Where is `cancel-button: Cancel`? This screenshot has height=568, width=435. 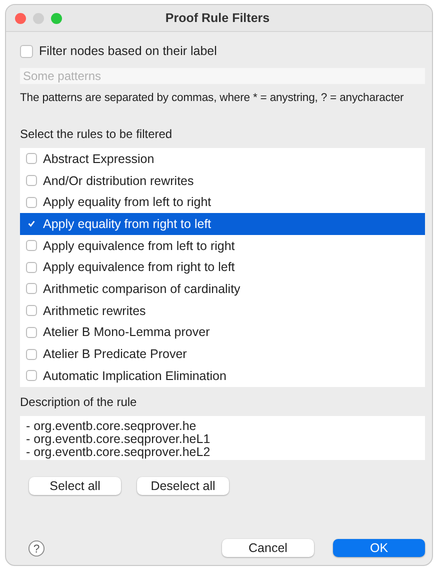
cancel-button: Cancel is located at coordinates (268, 548).